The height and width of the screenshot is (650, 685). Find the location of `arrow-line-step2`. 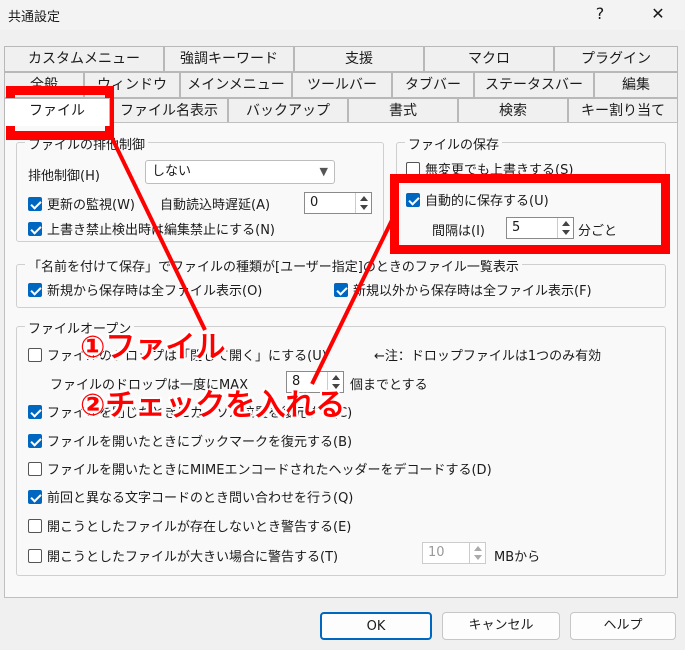

arrow-line-step2 is located at coordinates (352, 302).